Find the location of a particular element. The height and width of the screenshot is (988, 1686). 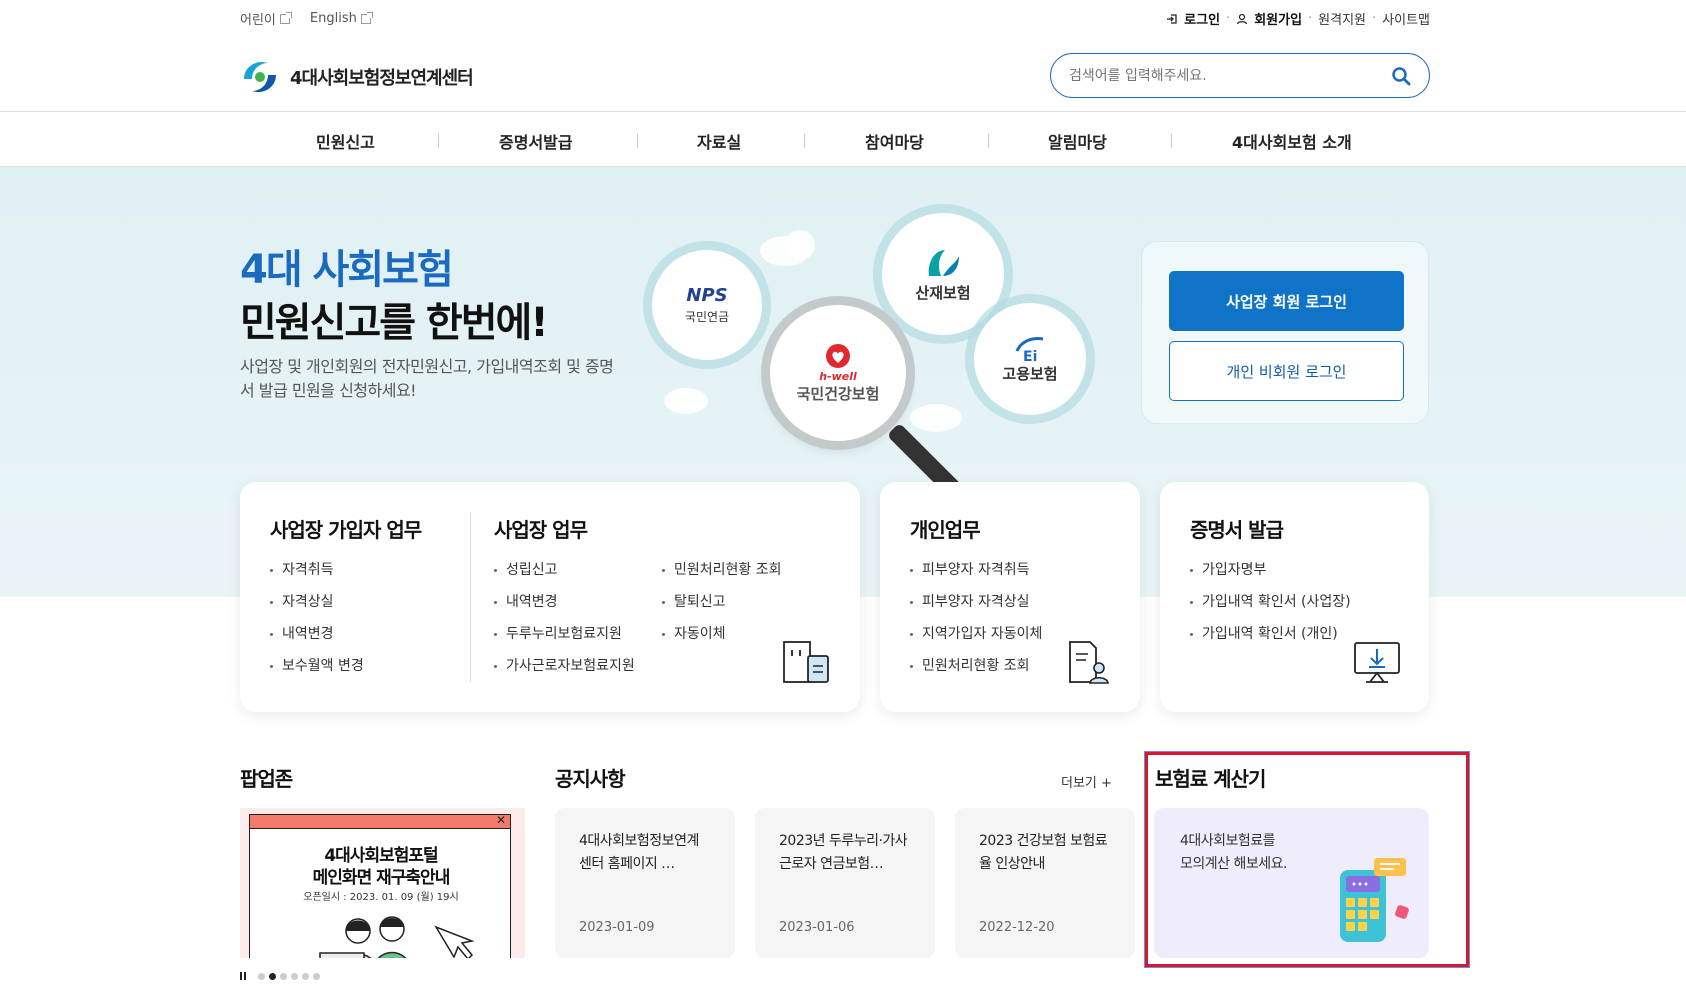

comp-insurance-label: 산재보험 is located at coordinates (943, 292).